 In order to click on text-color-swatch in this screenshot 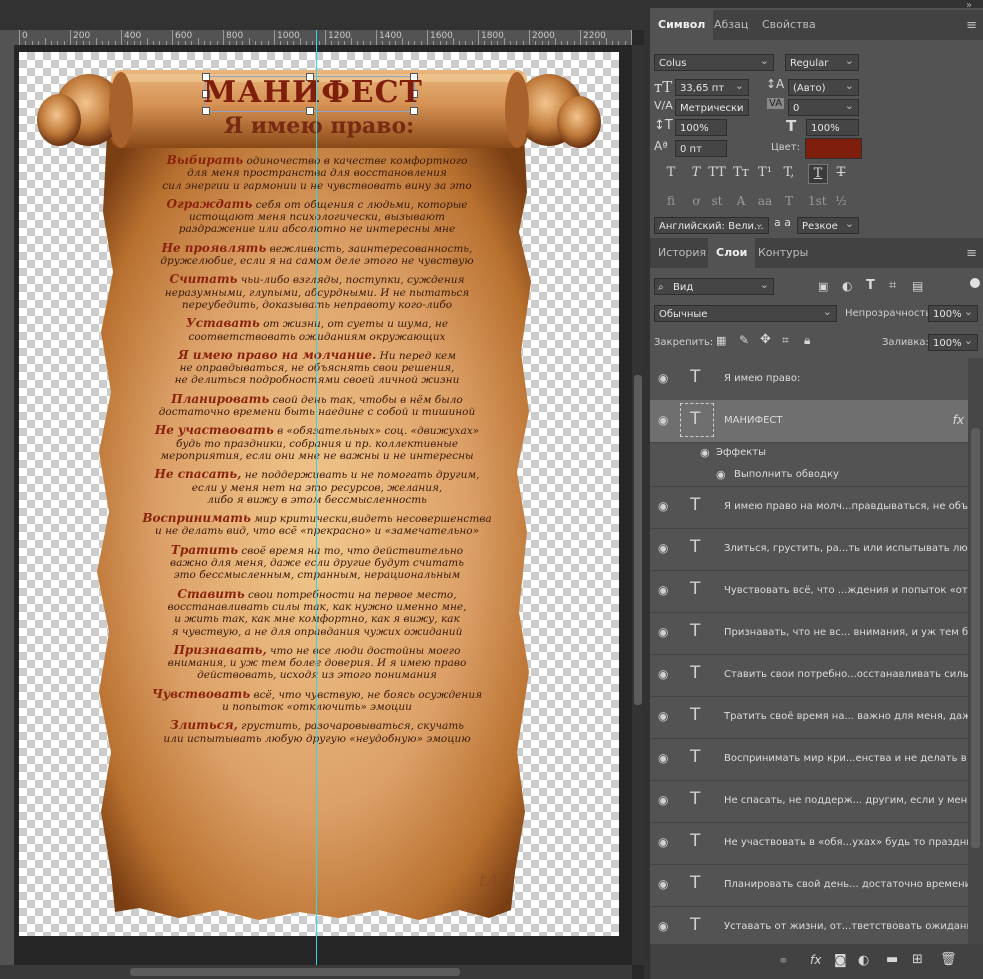, I will do `click(833, 148)`.